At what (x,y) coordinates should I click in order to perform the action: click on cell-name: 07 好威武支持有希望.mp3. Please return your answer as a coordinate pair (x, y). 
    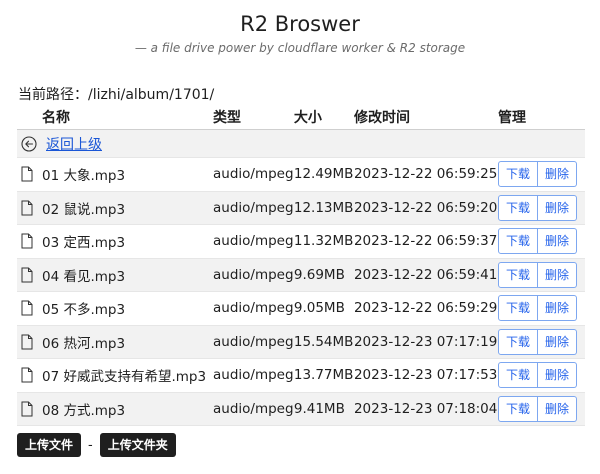
    Looking at the image, I should click on (115, 375).